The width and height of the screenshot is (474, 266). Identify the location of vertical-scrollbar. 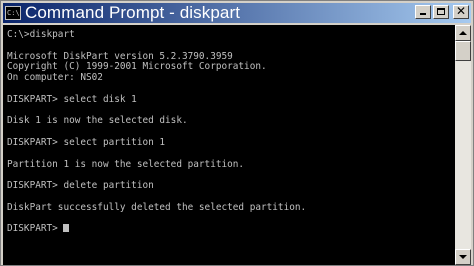
(463, 145).